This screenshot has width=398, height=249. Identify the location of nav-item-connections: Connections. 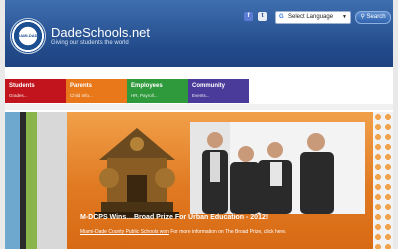
(109, 74).